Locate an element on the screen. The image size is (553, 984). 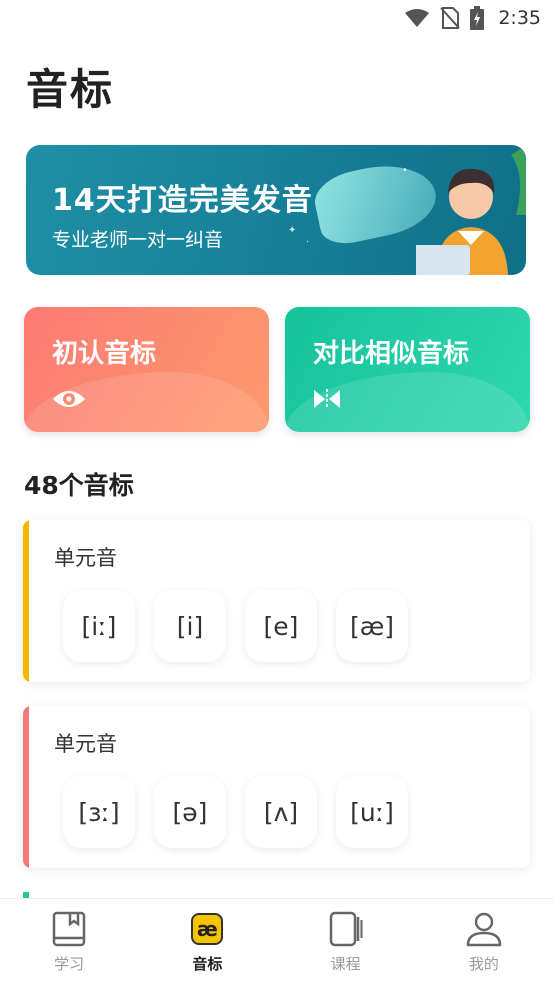
section-title: 48个音标 is located at coordinates (79, 485).